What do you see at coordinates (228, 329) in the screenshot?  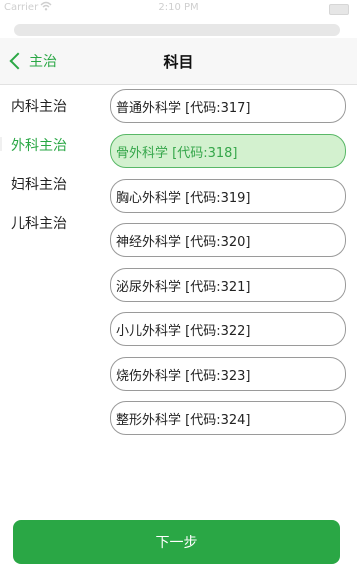 I see `option-pediatric-surgery: 小儿外科学 [代码:322]` at bounding box center [228, 329].